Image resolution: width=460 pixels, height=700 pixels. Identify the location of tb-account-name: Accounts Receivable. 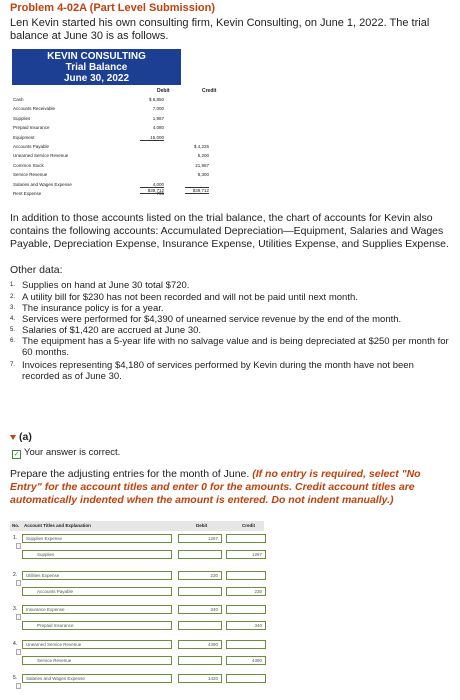
(34, 109).